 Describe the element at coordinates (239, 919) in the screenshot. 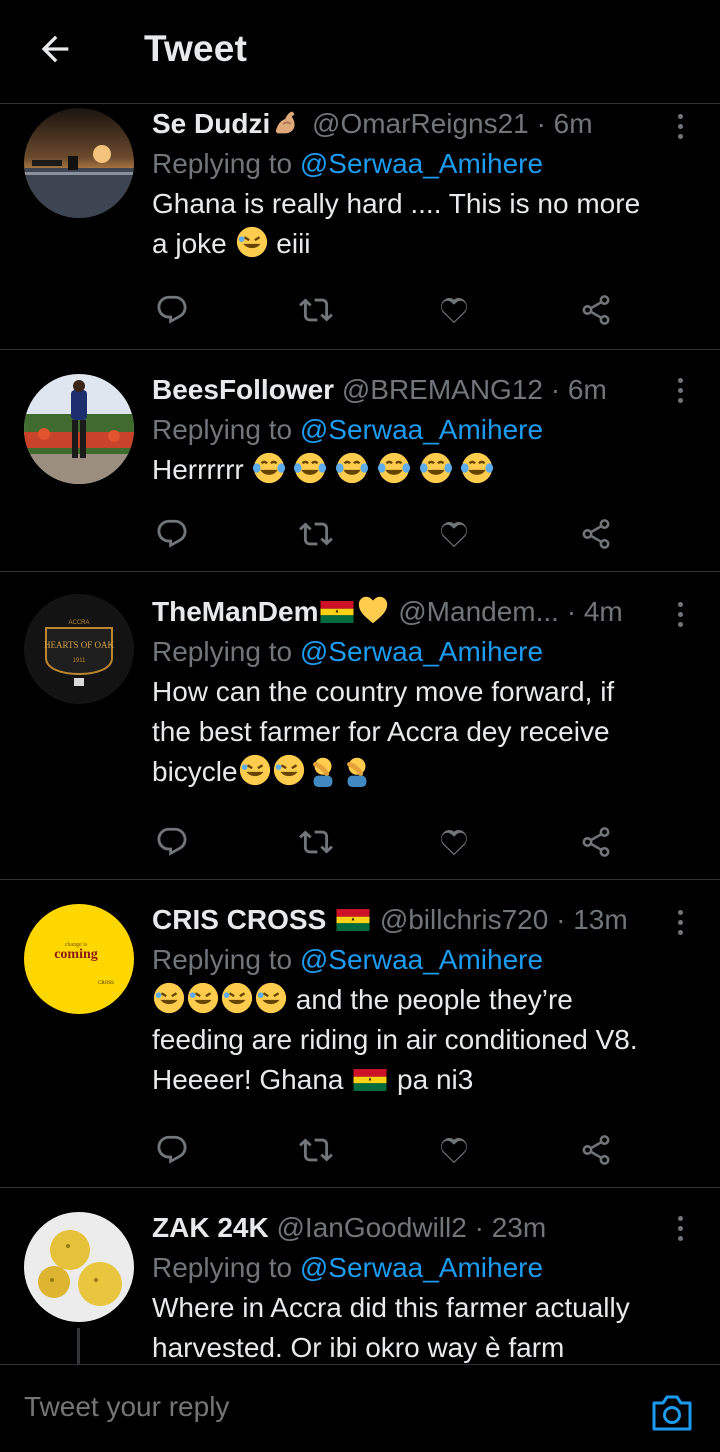

I see `display-name: CRIS CROSS` at that location.